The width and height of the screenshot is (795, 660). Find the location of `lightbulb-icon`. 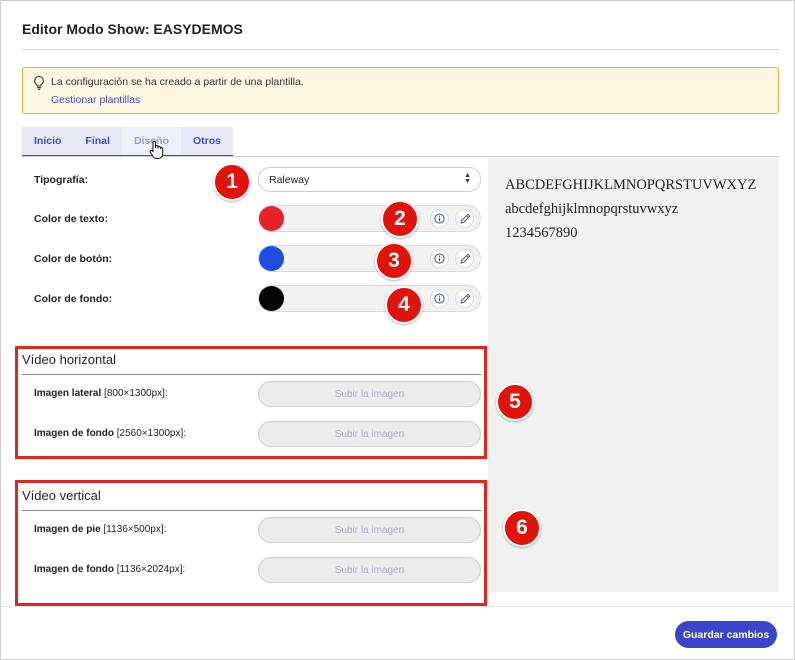

lightbulb-icon is located at coordinates (39, 82).